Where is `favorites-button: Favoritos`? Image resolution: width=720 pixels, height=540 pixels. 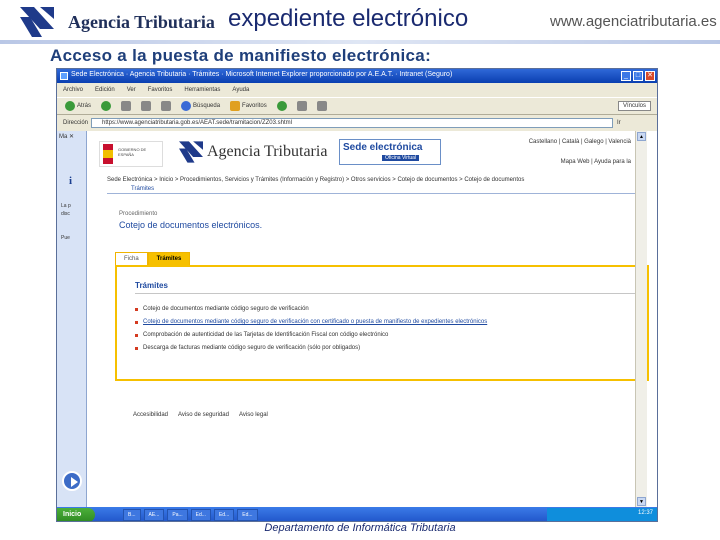
favorites-button: Favoritos is located at coordinates (248, 106).